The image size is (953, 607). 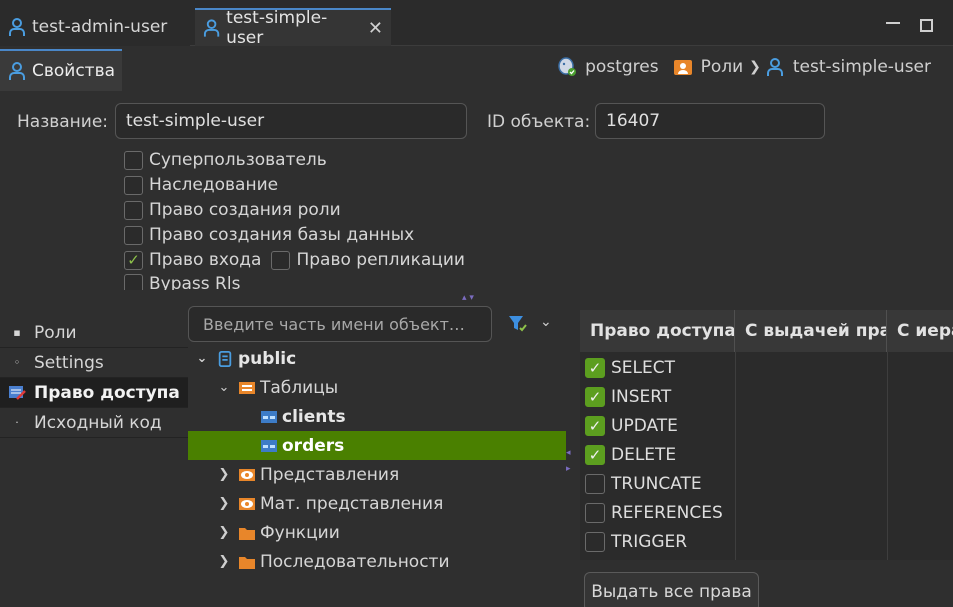 What do you see at coordinates (281, 260) in the screenshot?
I see `checkbox-replication` at bounding box center [281, 260].